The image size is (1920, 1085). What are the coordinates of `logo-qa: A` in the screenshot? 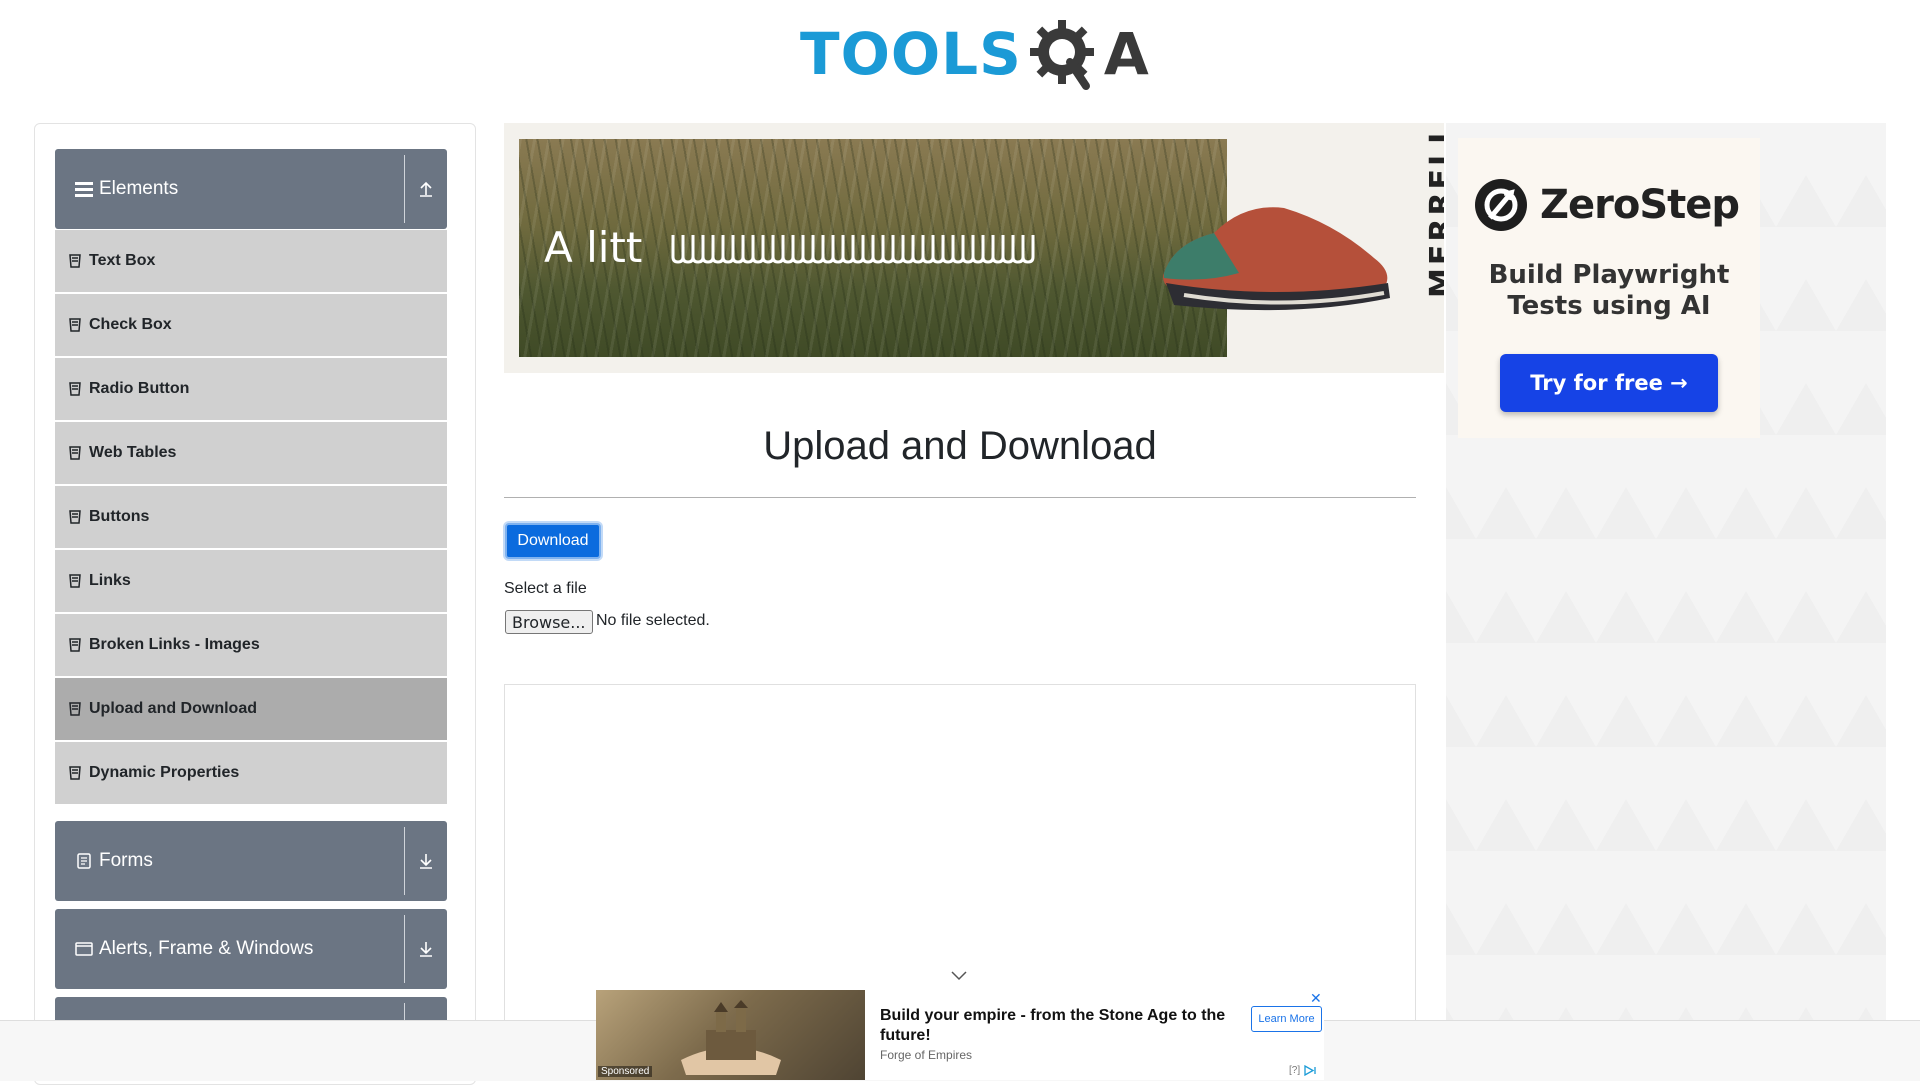 It's located at (1087, 54).